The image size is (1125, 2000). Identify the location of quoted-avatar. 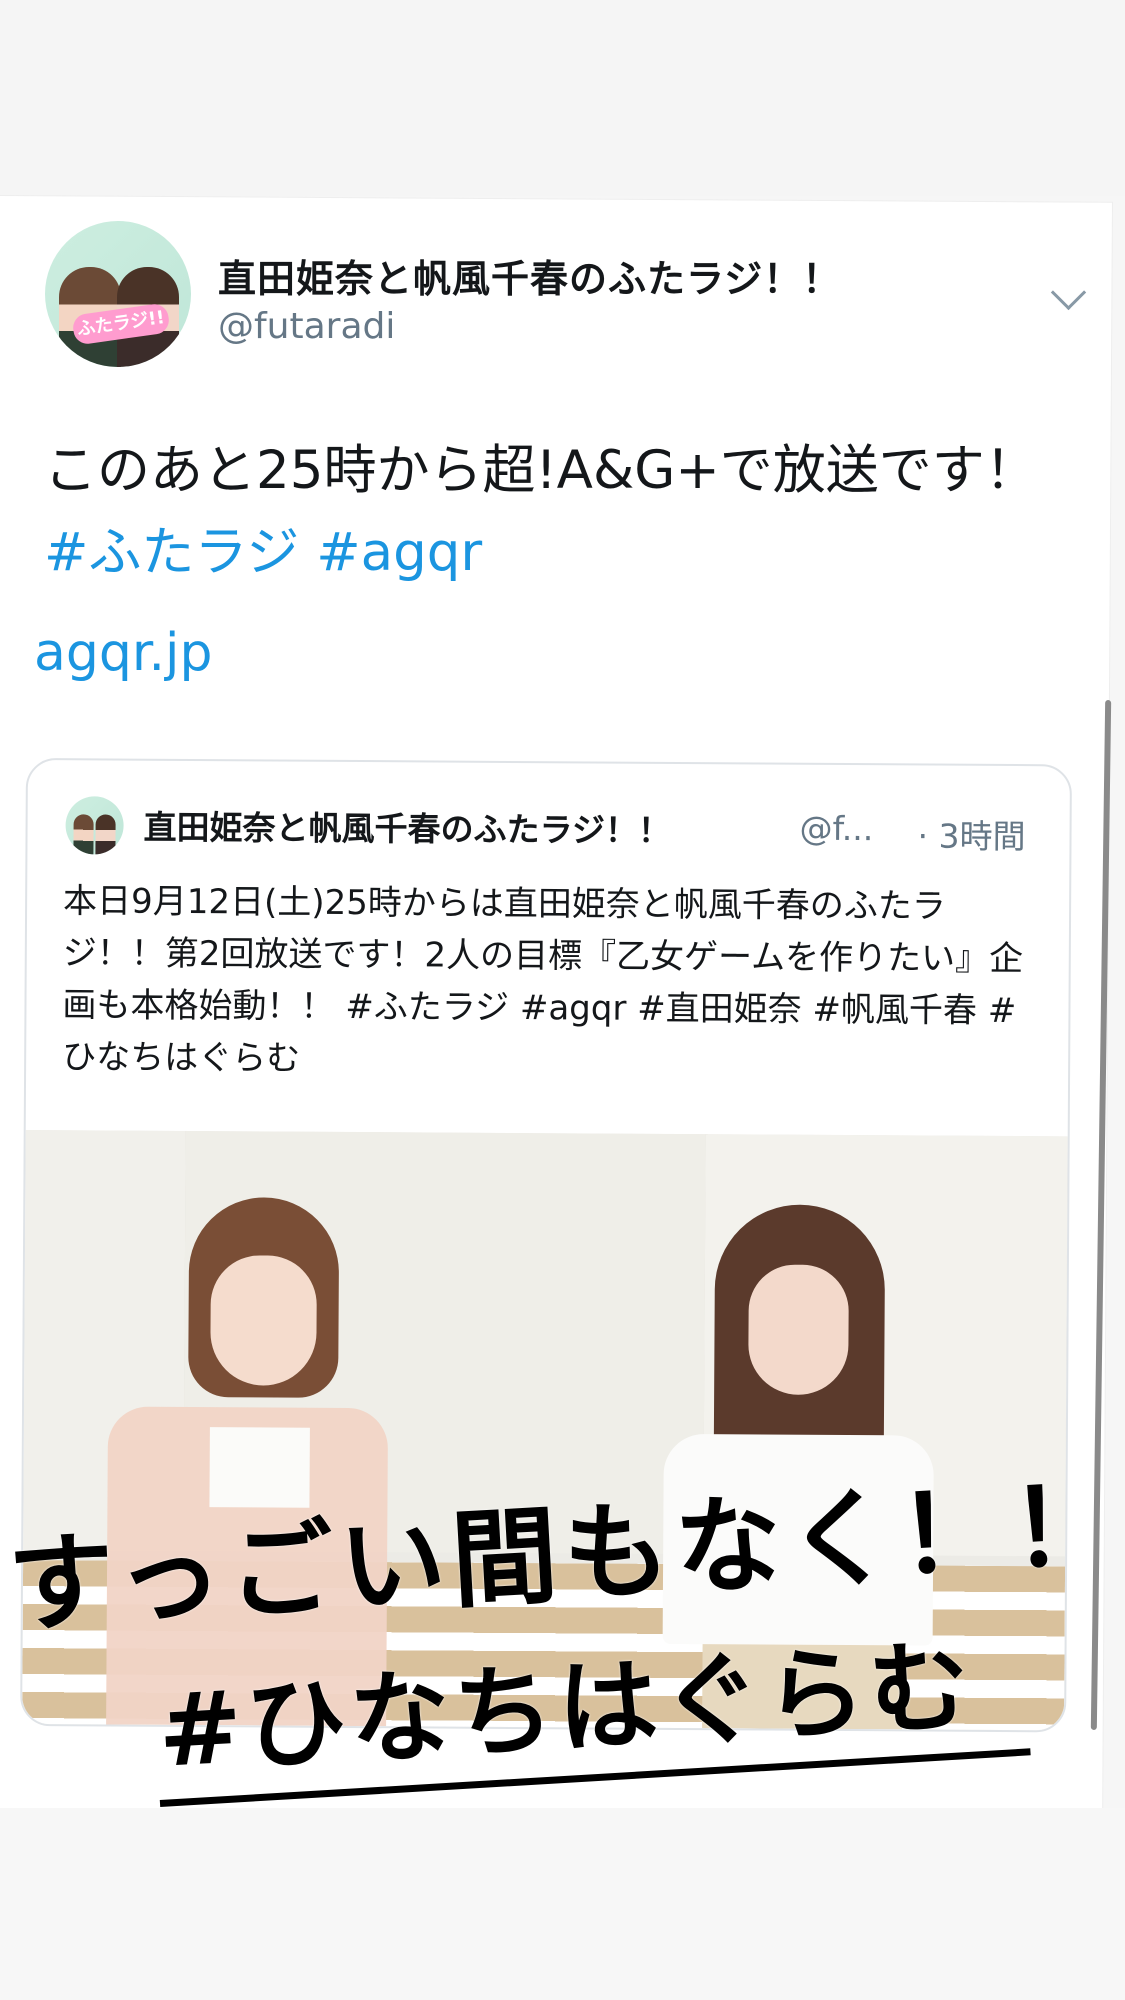
(94, 825).